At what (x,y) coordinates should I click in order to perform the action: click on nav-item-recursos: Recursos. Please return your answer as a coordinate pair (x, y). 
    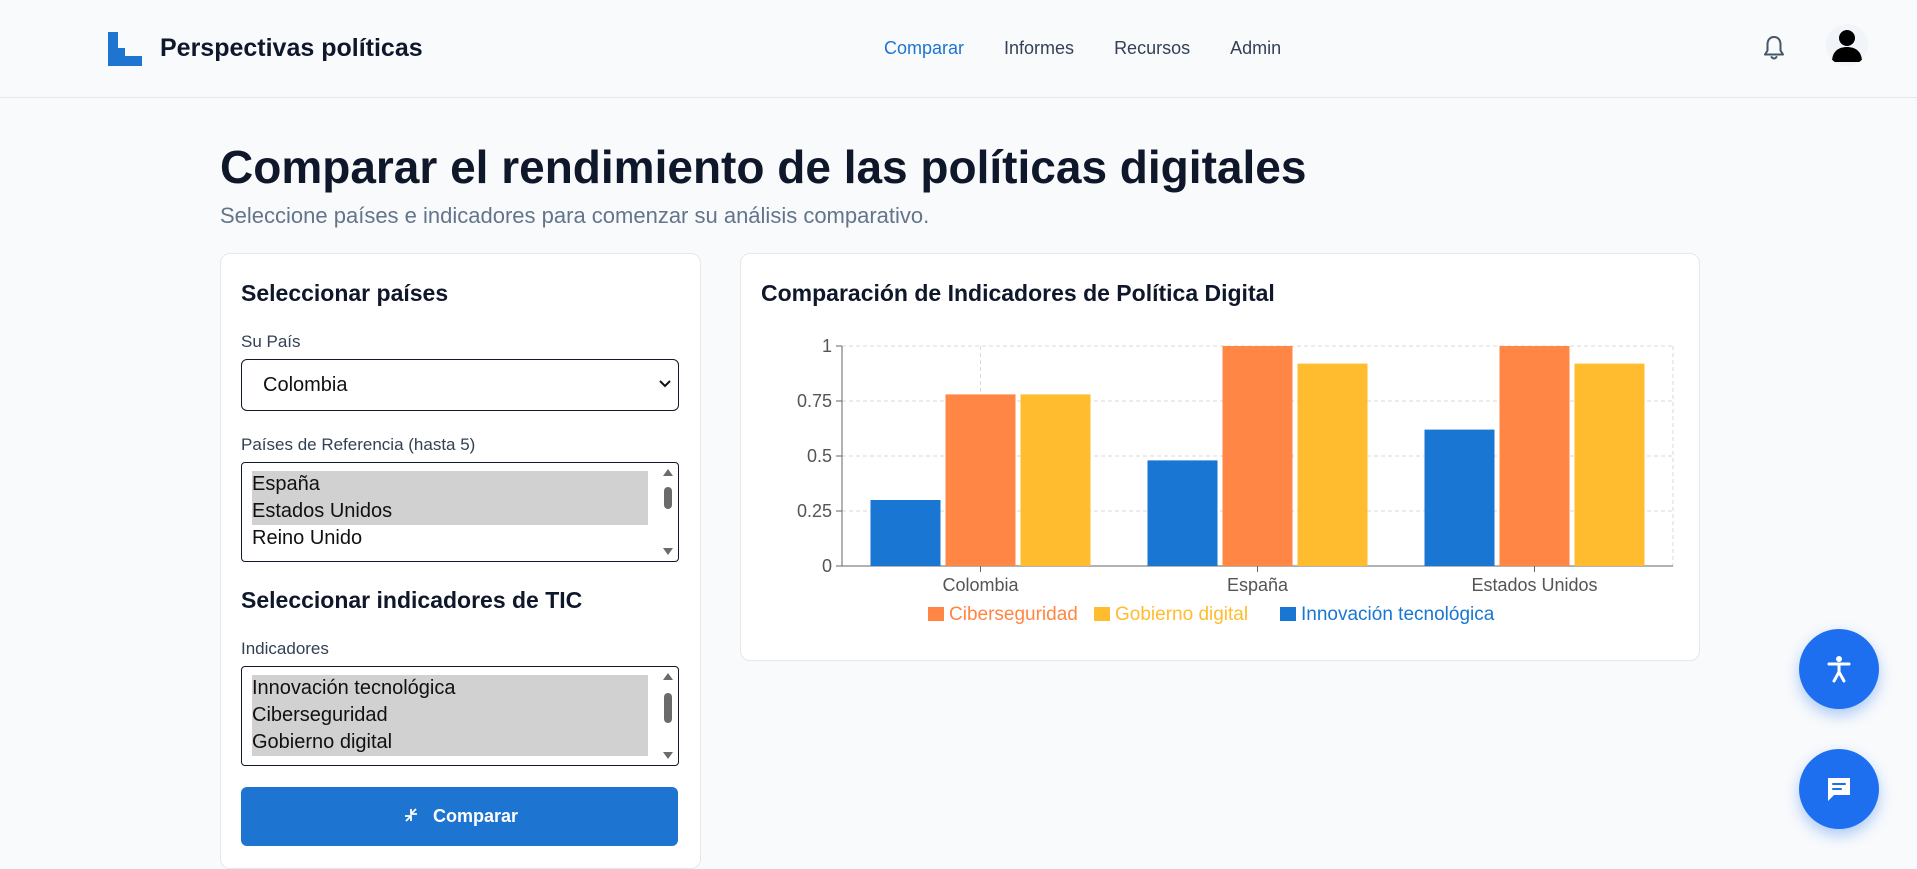
    Looking at the image, I should click on (1152, 48).